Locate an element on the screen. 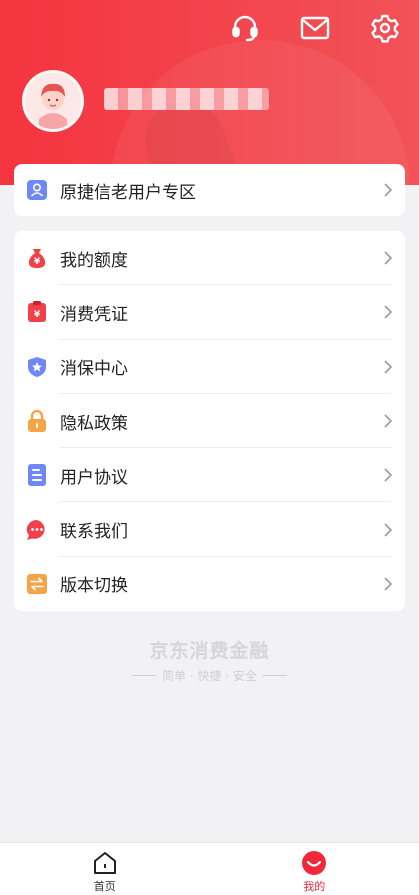 The height and width of the screenshot is (895, 419). menu-item-contact-us: 联系我们 is located at coordinates (209, 530).